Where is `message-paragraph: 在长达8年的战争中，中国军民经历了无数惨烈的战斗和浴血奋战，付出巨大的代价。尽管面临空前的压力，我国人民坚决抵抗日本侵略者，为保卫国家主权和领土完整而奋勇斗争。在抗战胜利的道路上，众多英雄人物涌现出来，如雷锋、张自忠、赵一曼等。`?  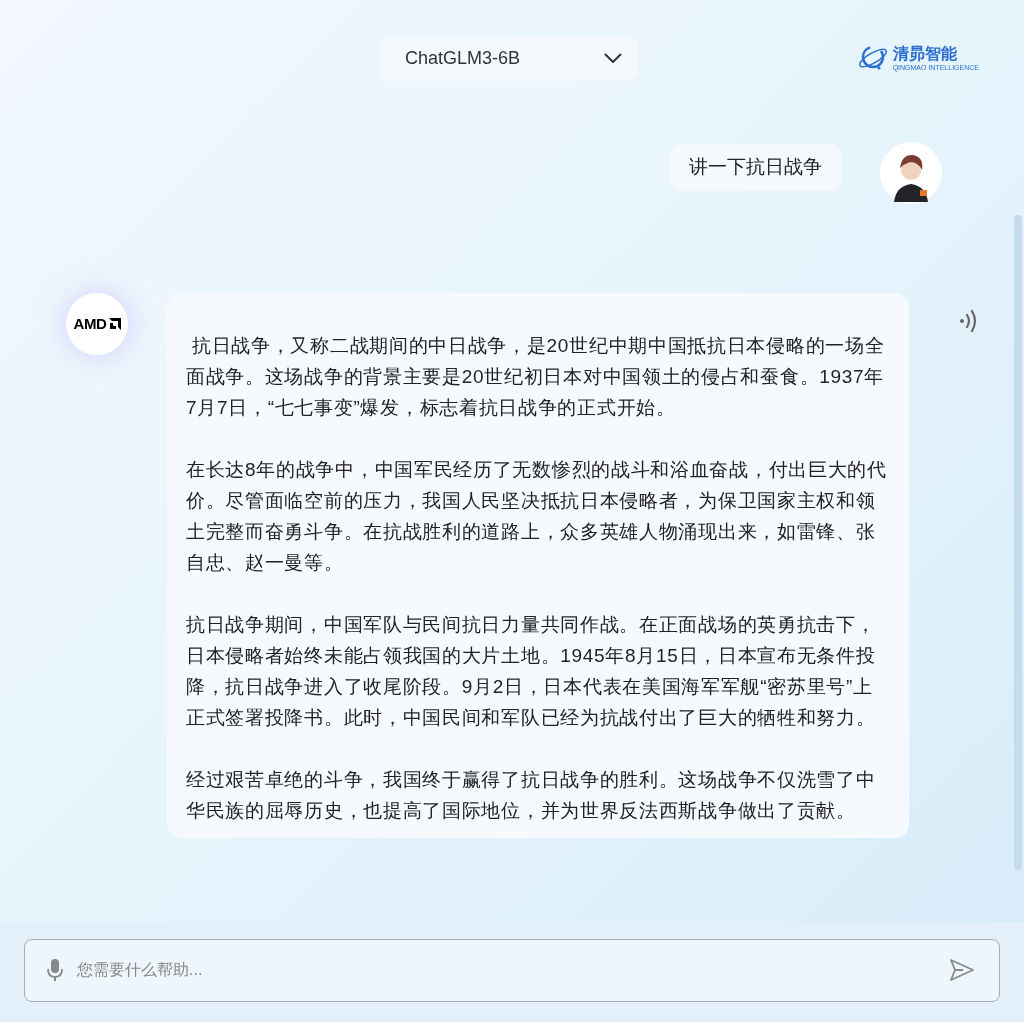
message-paragraph: 在长达8年的战争中，中国军民经历了无数惨烈的战斗和浴血奋战，付出巨大的代价。尽管面临空前的压力，我国人民坚决抵抗日本侵略者，为保卫国家主权和领土完整而奋勇斗争。在抗战胜利的道路上，众多英雄人物涌现出来，如雷锋、张自忠、赵一曼等。 is located at coordinates (537, 516).